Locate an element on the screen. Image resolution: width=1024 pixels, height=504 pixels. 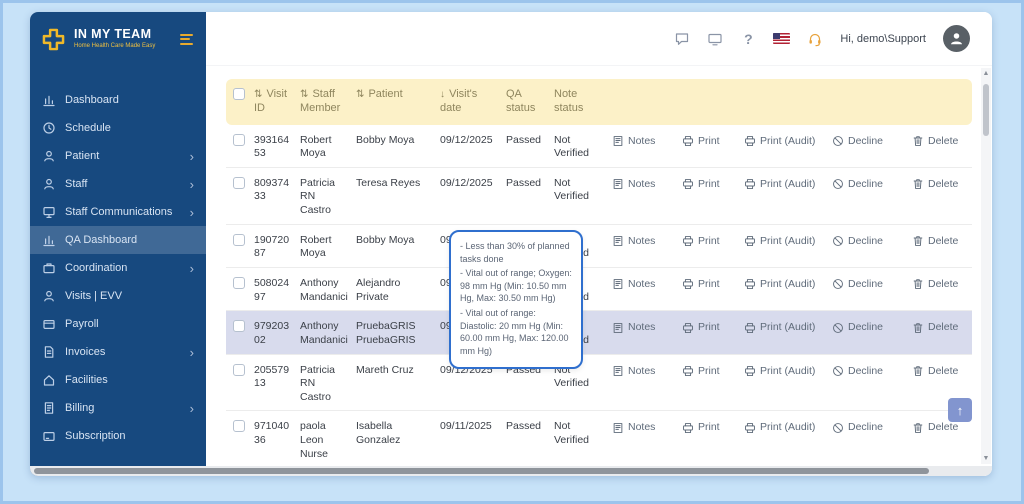
checkbox-cell is located at coordinates (238, 284).